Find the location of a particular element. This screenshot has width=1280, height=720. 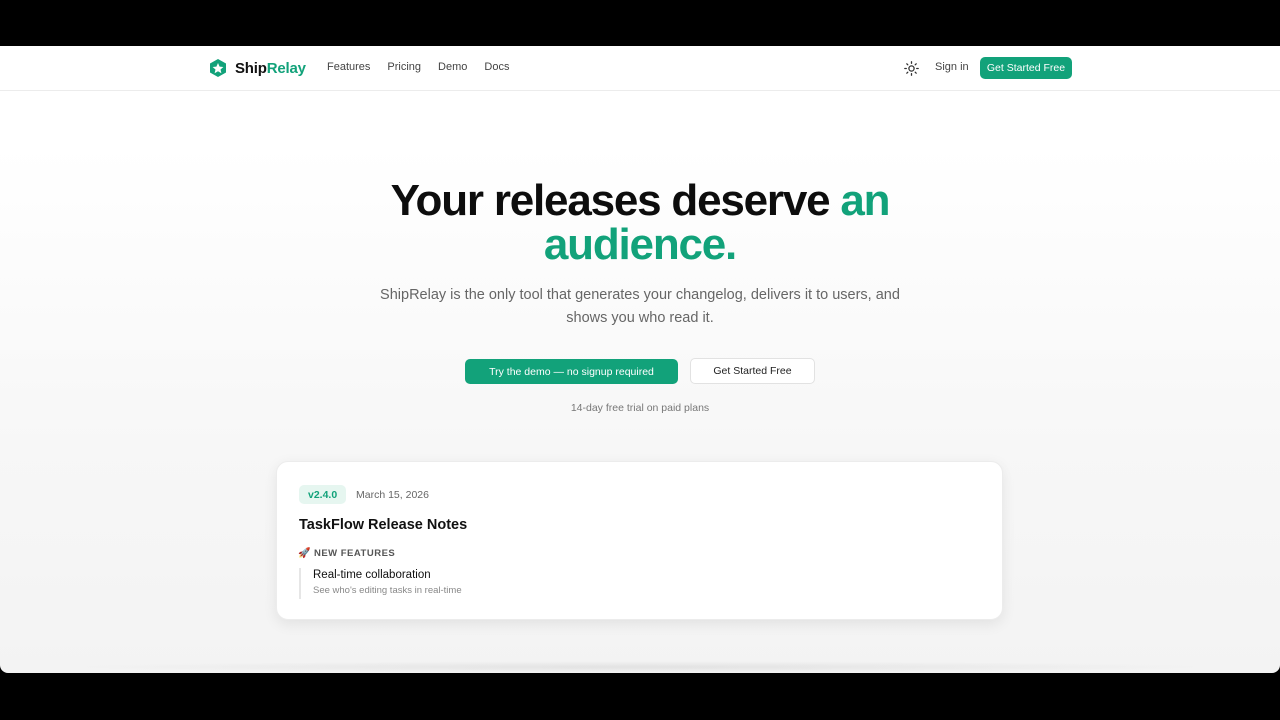

hero-title: Your releases deserve an audience. is located at coordinates (640, 223).